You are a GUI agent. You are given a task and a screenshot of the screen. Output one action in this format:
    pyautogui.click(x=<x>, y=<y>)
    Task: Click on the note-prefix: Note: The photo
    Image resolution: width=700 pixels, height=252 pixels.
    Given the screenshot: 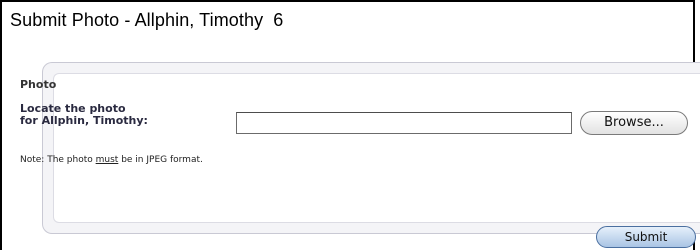 What is the action you would take?
    pyautogui.click(x=58, y=160)
    